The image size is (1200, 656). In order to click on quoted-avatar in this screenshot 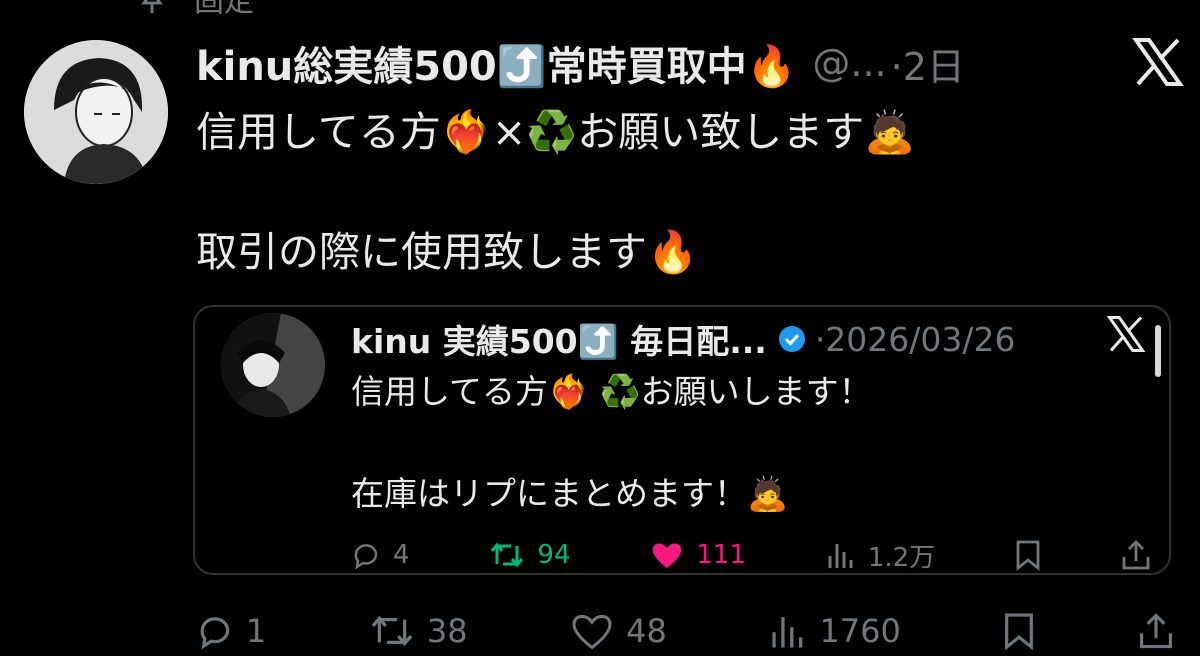, I will do `click(273, 365)`.